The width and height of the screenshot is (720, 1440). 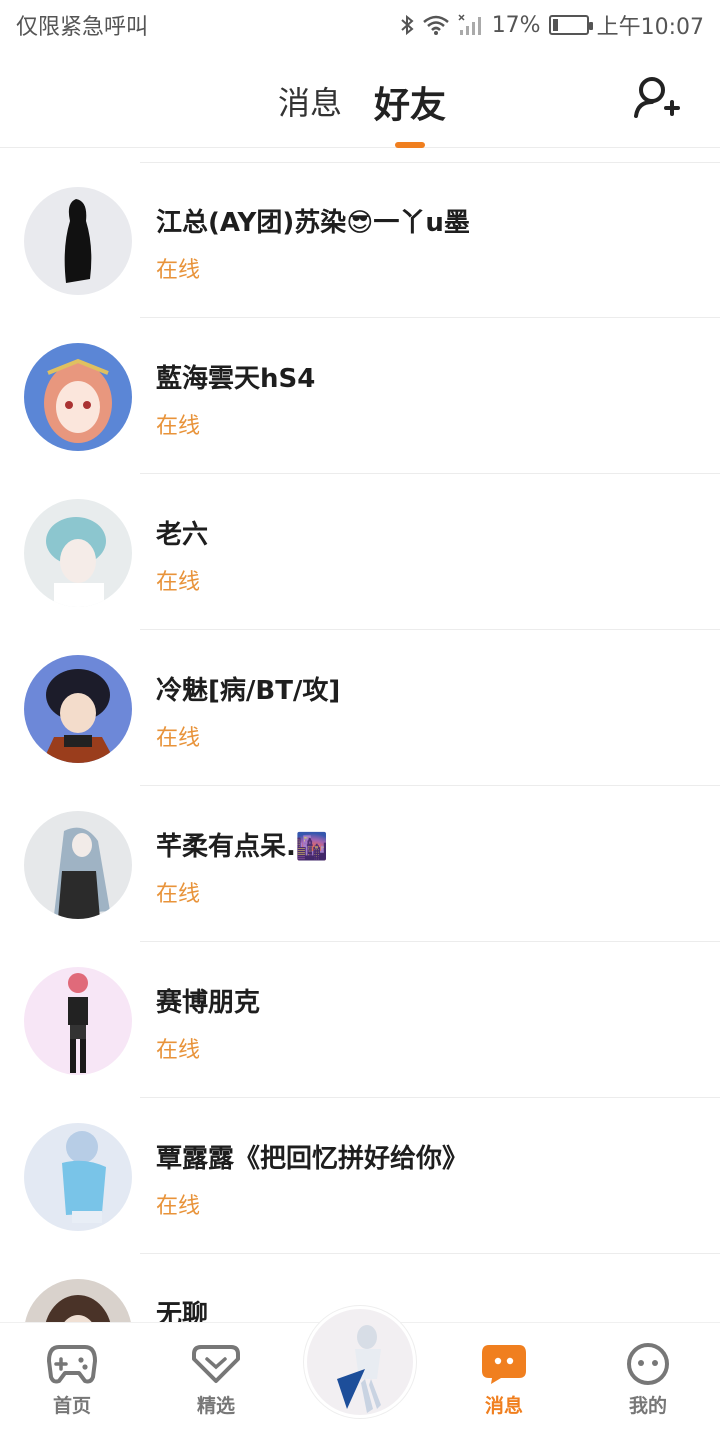 I want to click on wifi-icon, so click(x=436, y=25).